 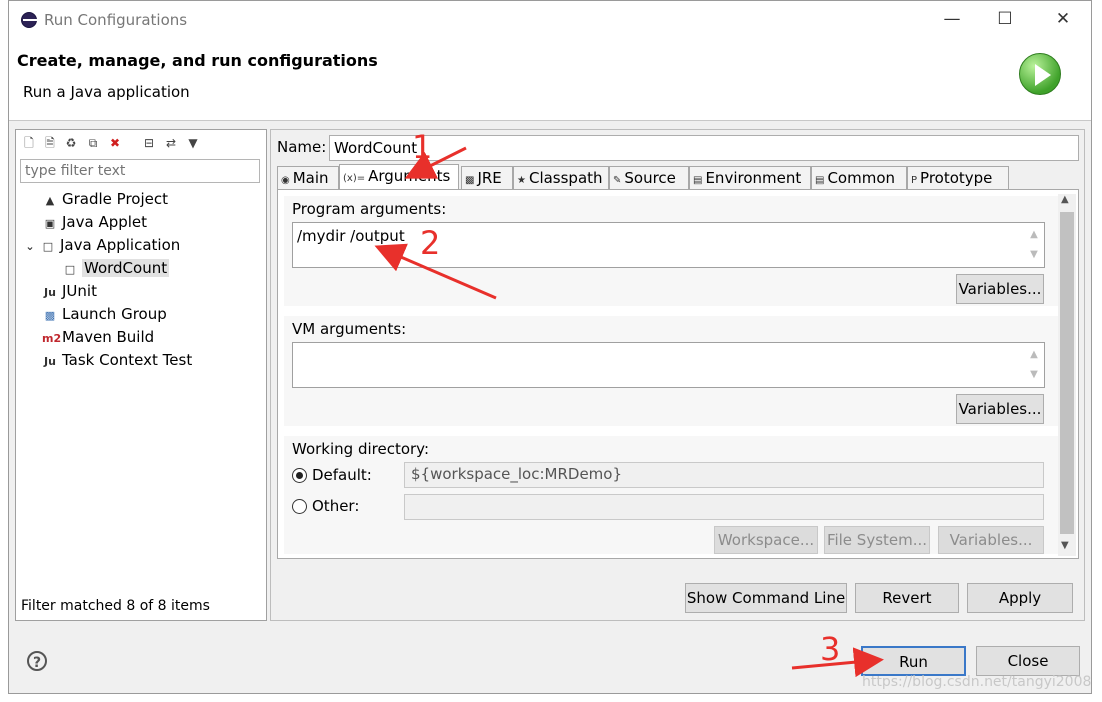 What do you see at coordinates (977, 682) in the screenshot?
I see `watermark: https://blog.csdn.net/tangyi2008` at bounding box center [977, 682].